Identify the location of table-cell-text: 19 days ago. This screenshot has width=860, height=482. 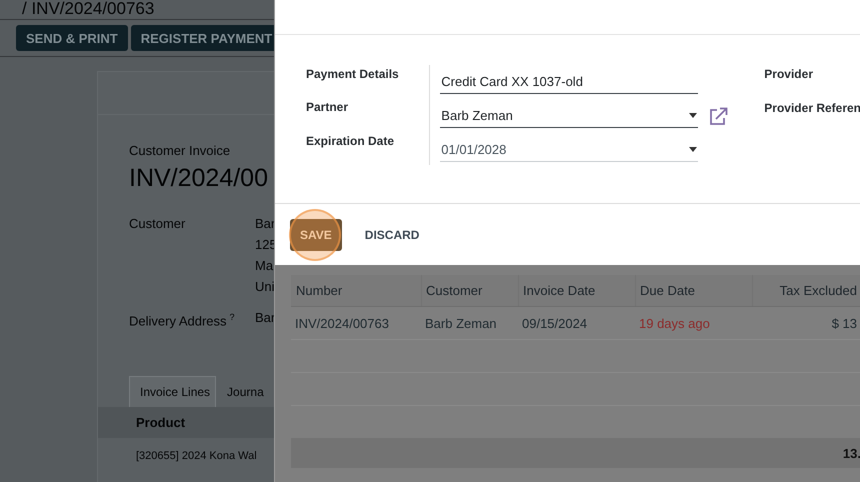
(674, 324).